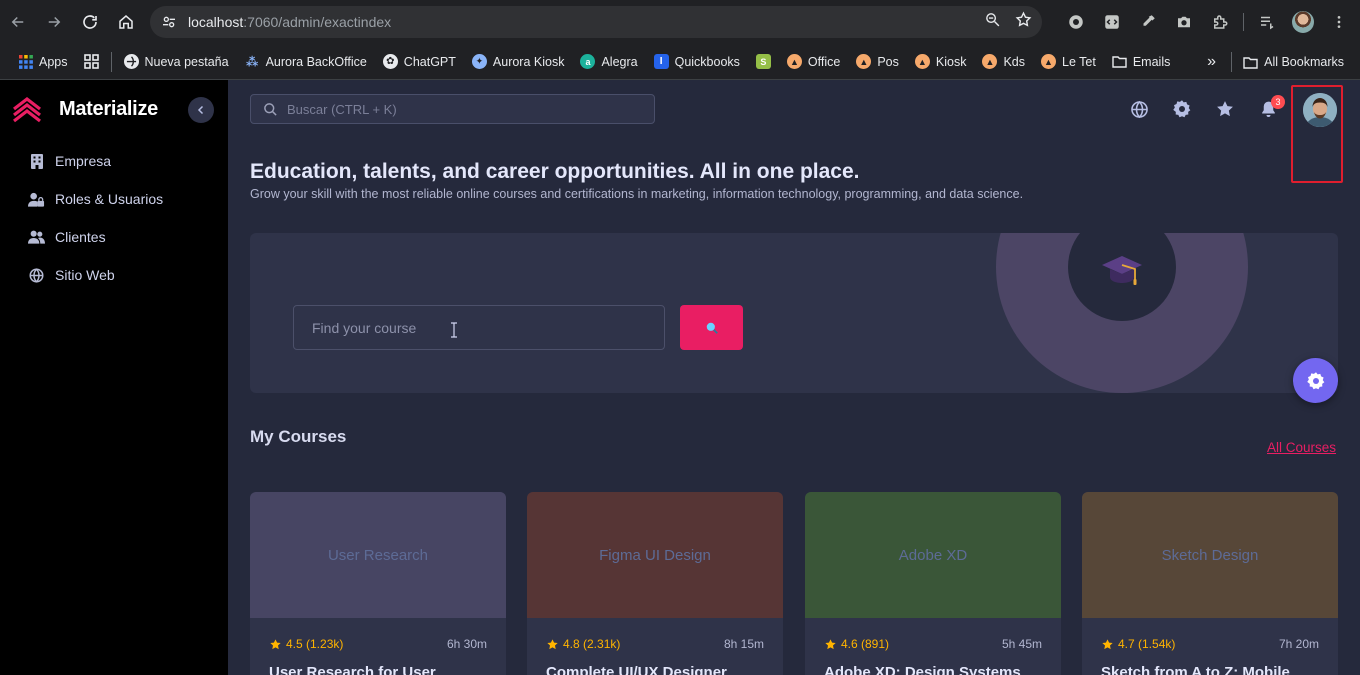 This screenshot has width=1360, height=675. I want to click on bookmark-alegra: a Alegra, so click(608, 62).